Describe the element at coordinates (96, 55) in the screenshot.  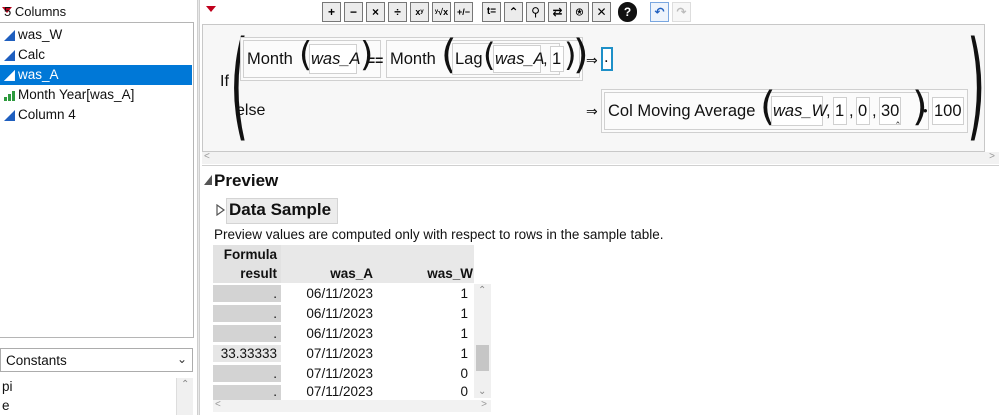
I see `column-item-calc: Calc` at that location.